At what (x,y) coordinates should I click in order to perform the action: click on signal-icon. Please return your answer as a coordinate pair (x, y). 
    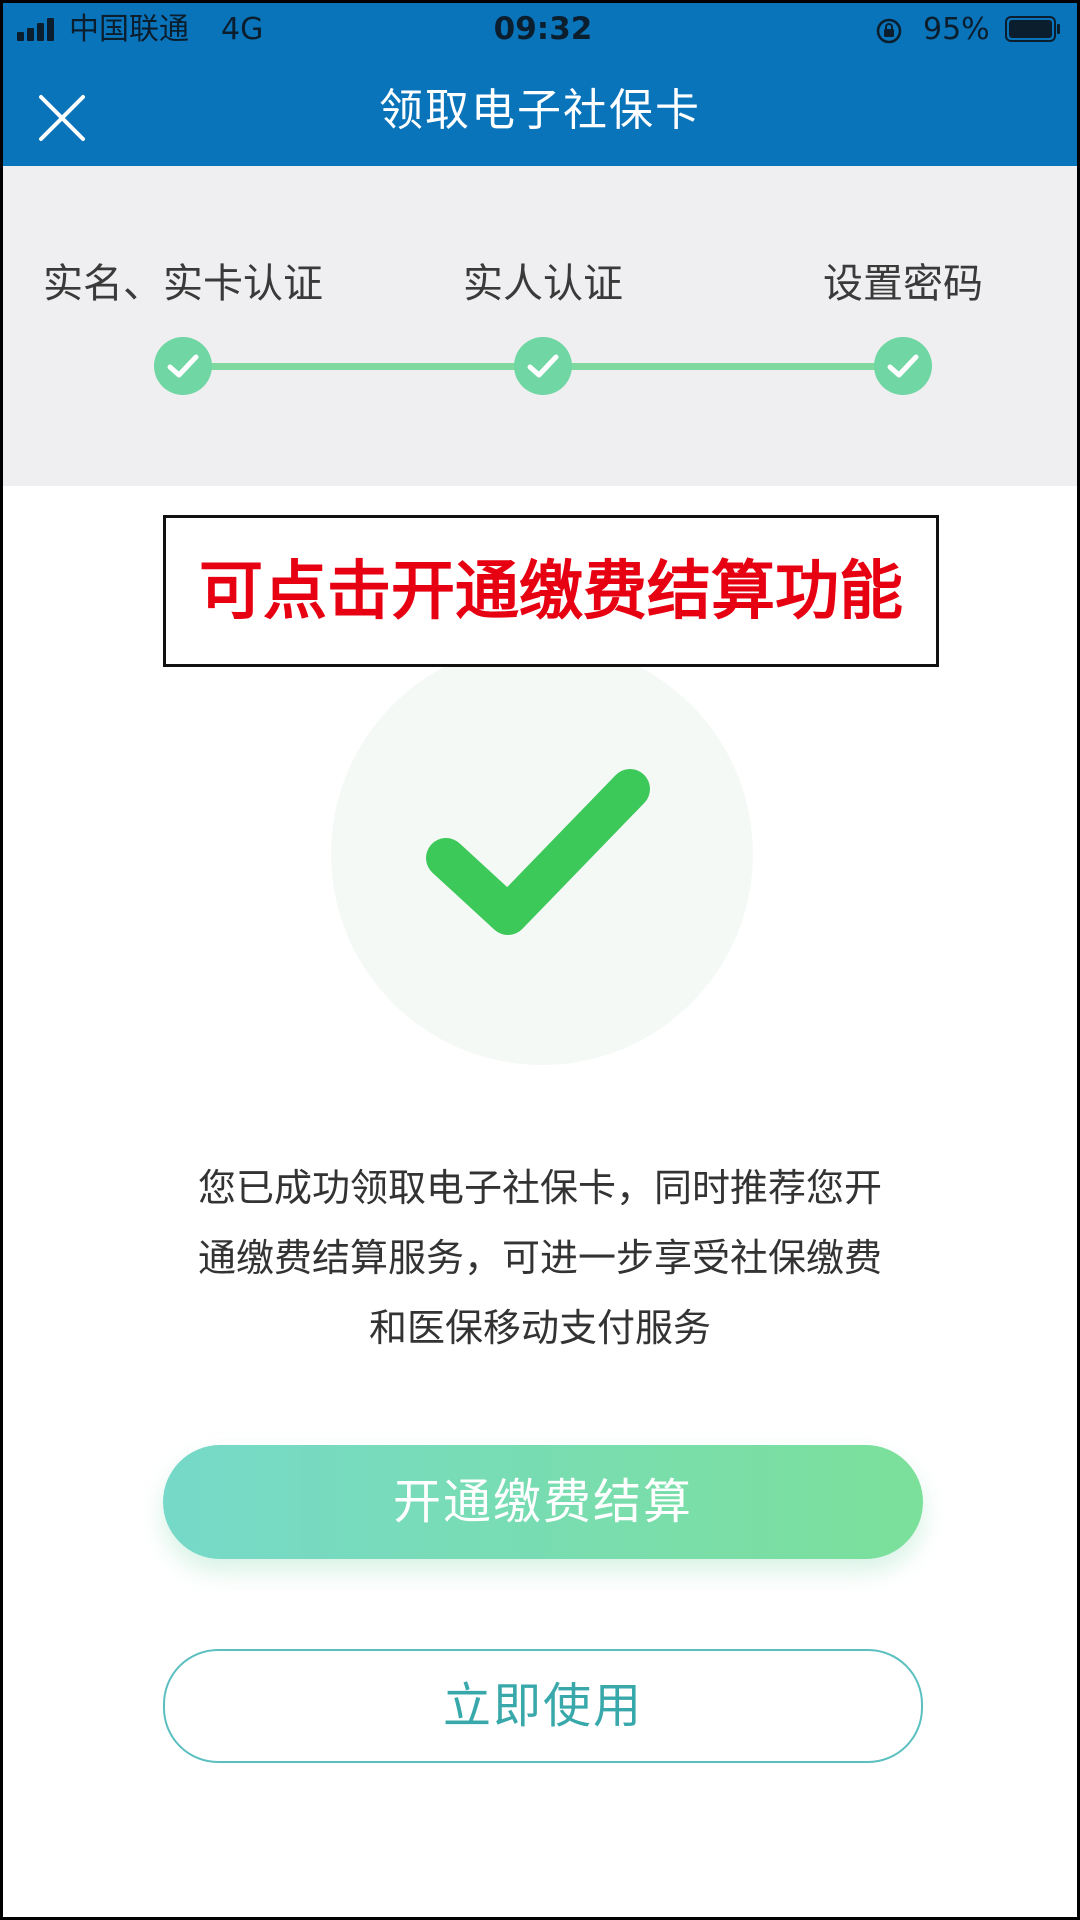
    Looking at the image, I should click on (39, 29).